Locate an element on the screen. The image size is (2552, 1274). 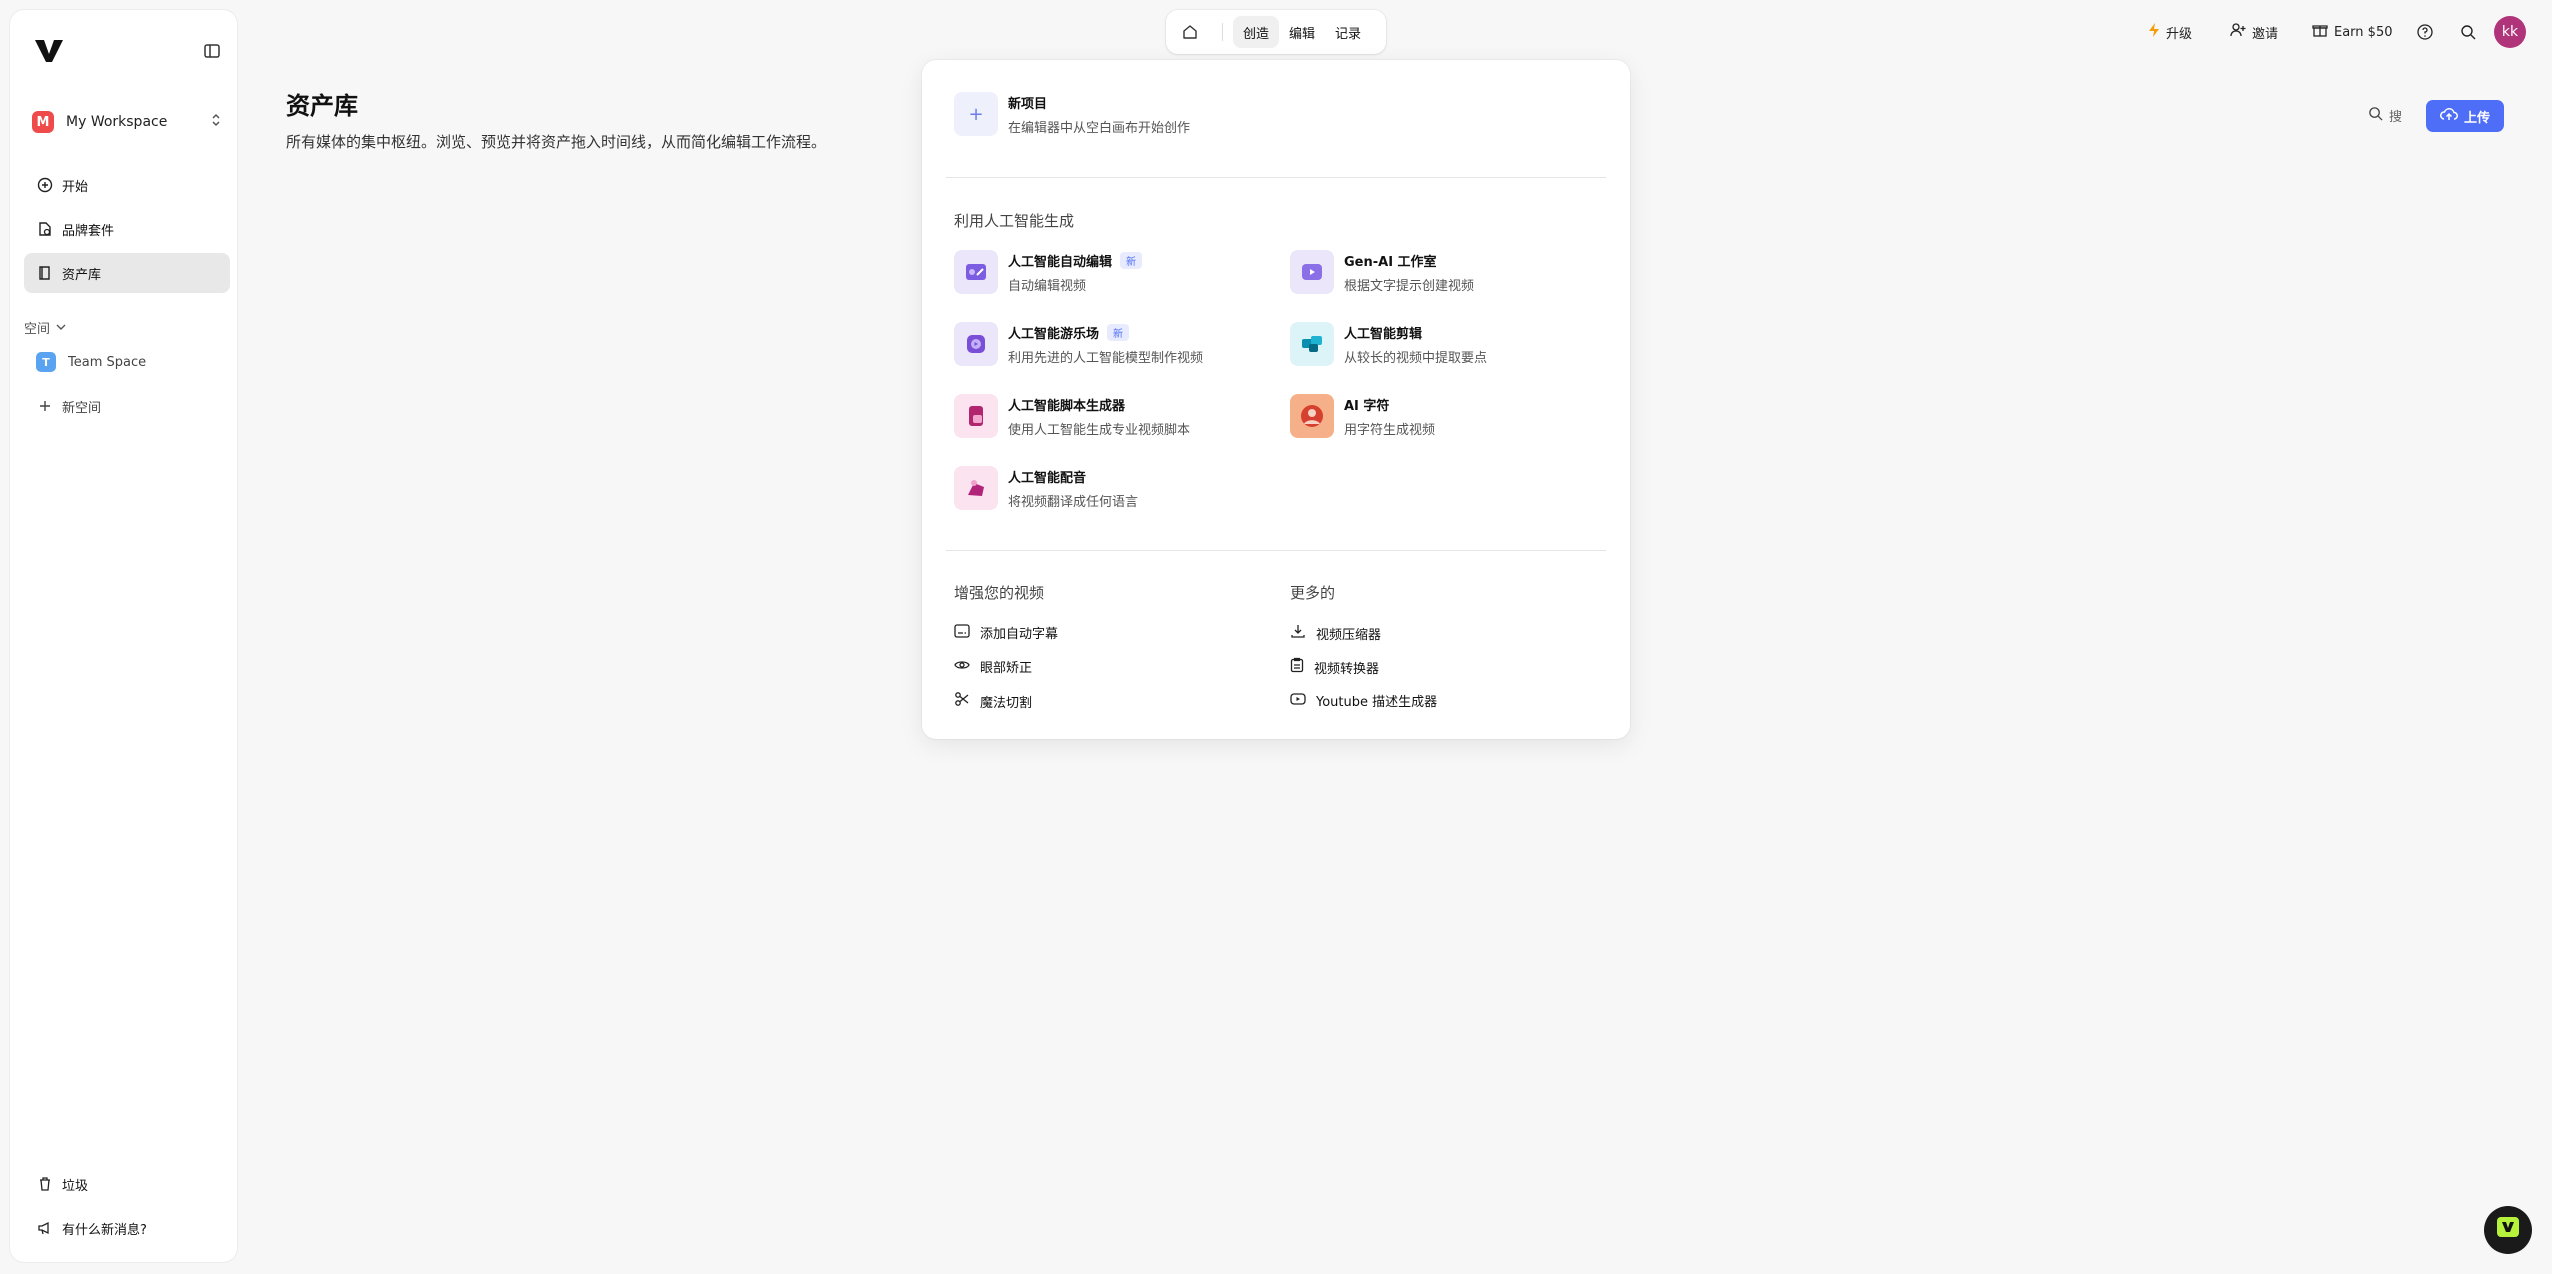
space-avatar: T is located at coordinates (46, 362).